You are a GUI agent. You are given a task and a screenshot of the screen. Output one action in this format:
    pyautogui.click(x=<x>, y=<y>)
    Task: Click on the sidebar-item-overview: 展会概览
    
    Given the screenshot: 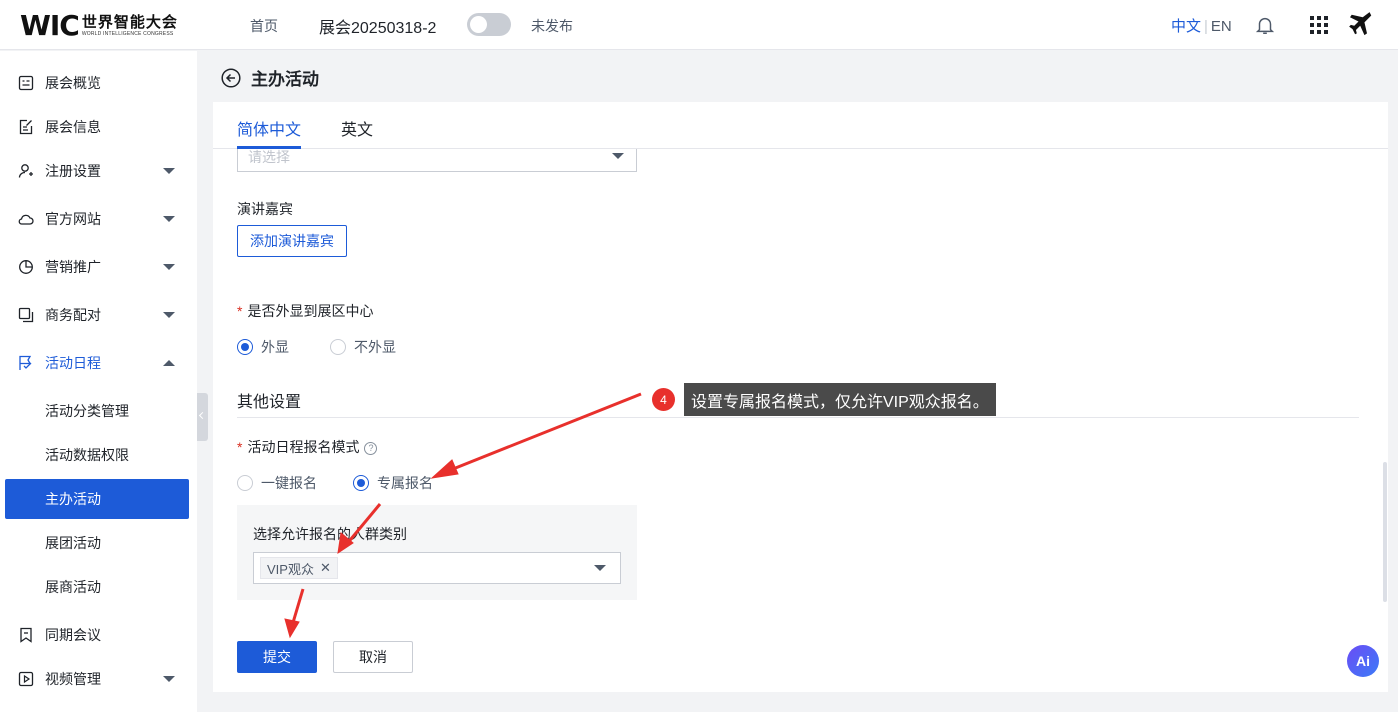 What is the action you would take?
    pyautogui.click(x=98, y=83)
    